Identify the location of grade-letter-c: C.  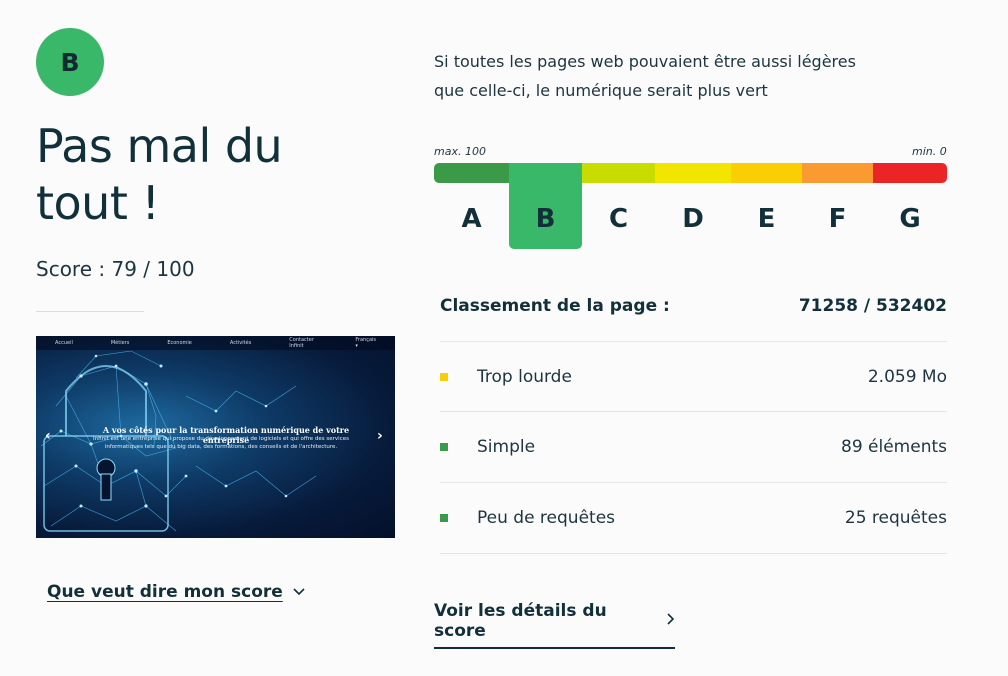
(618, 219).